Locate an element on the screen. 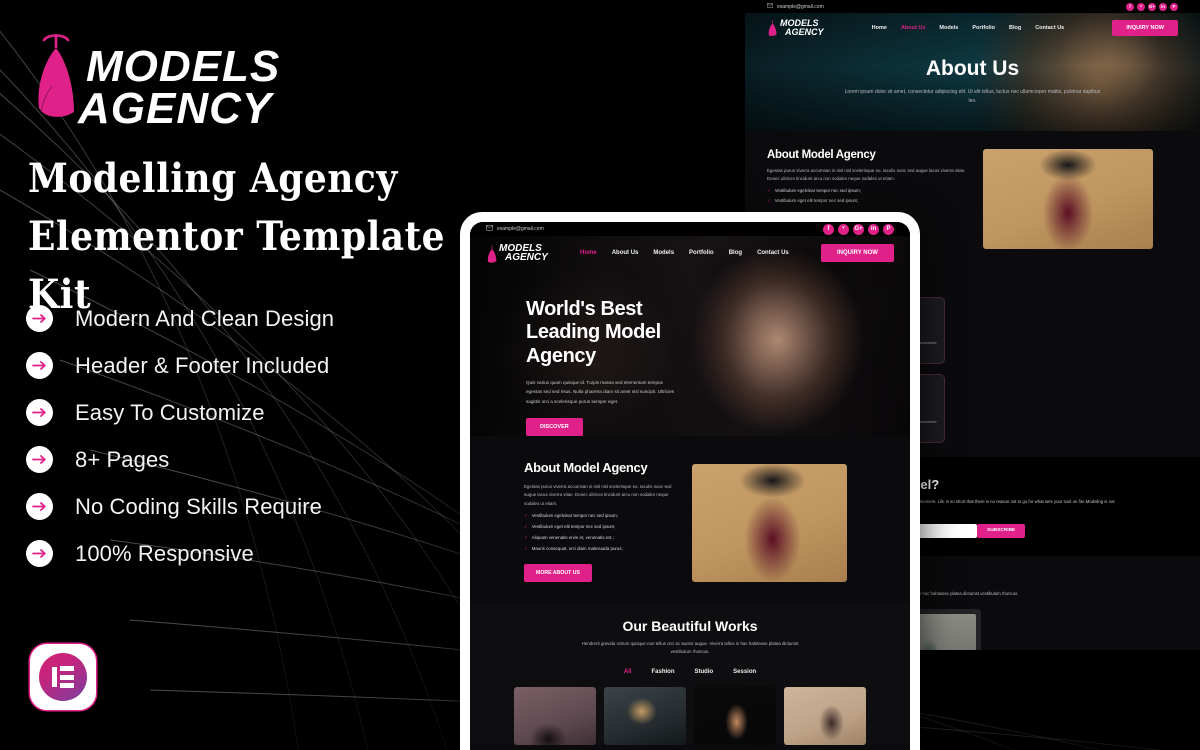 Image resolution: width=1200 pixels, height=750 pixels. works-filter-studio: Studio is located at coordinates (704, 672).